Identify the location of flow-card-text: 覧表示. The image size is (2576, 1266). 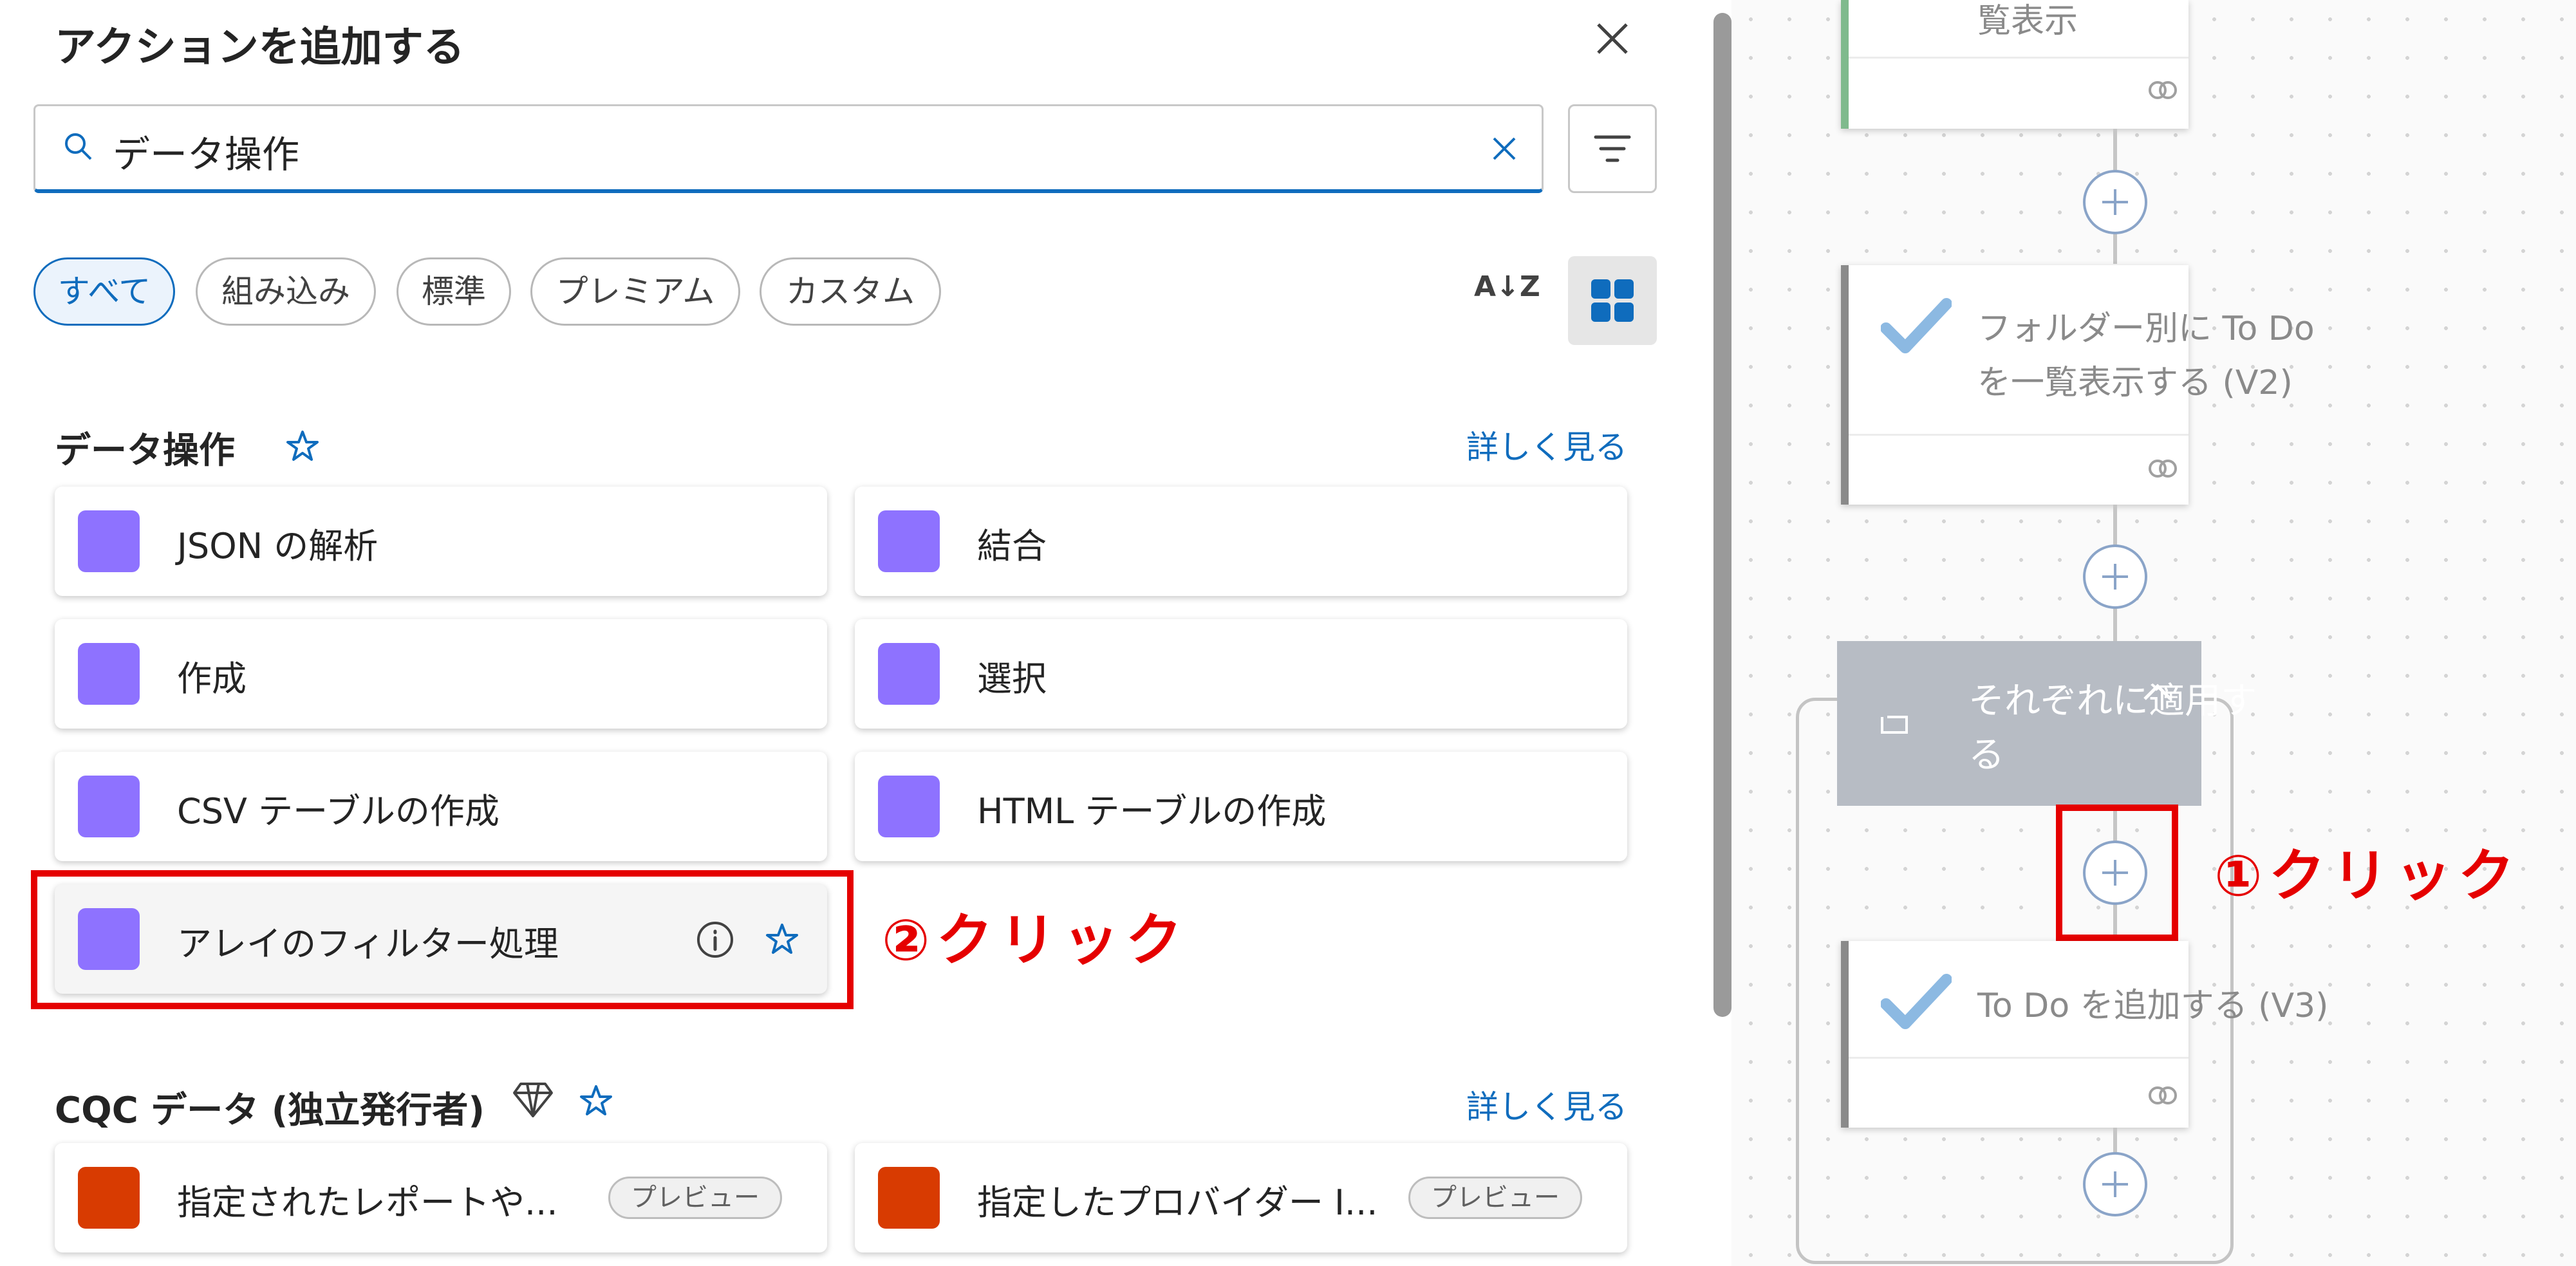
(2027, 21).